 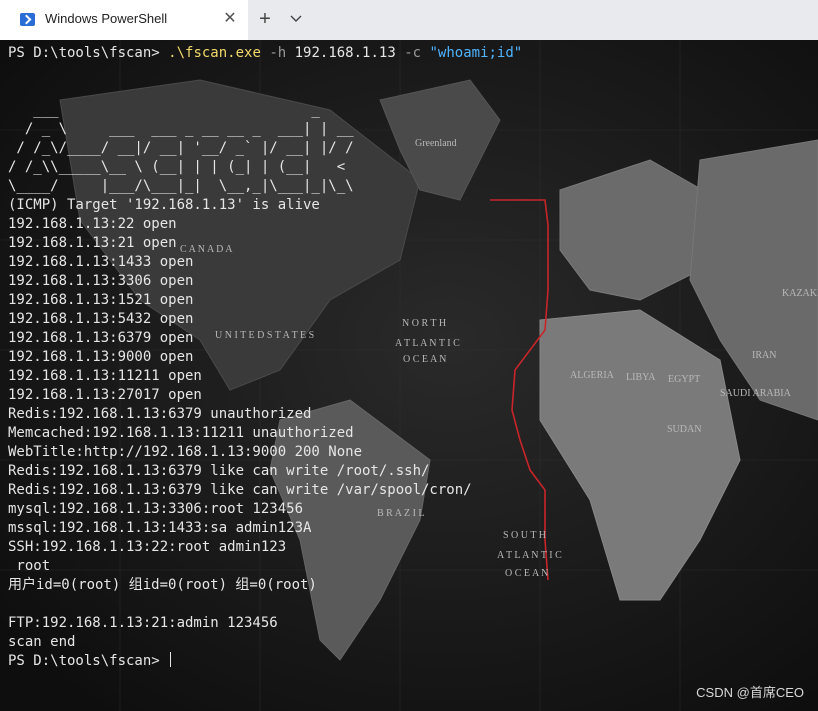 I want to click on chevron-down-icon, so click(x=296, y=19).